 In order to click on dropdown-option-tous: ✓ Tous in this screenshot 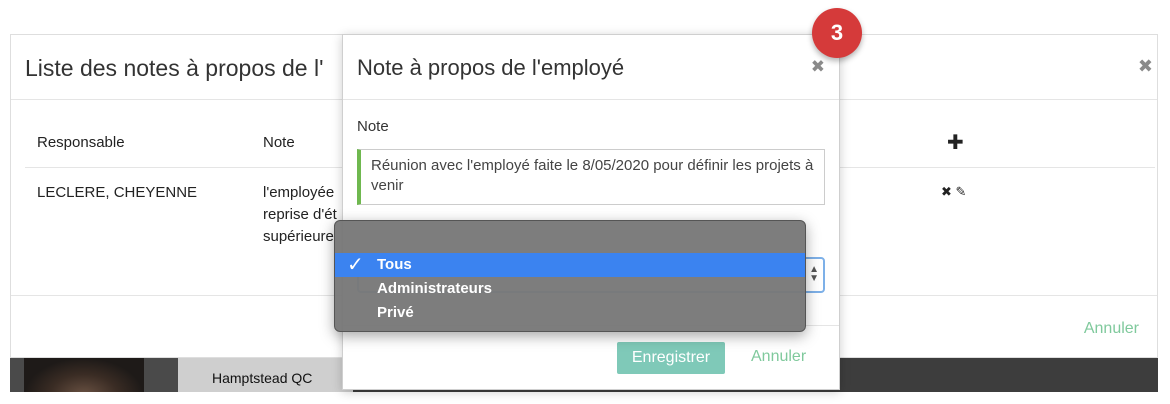, I will do `click(570, 265)`.